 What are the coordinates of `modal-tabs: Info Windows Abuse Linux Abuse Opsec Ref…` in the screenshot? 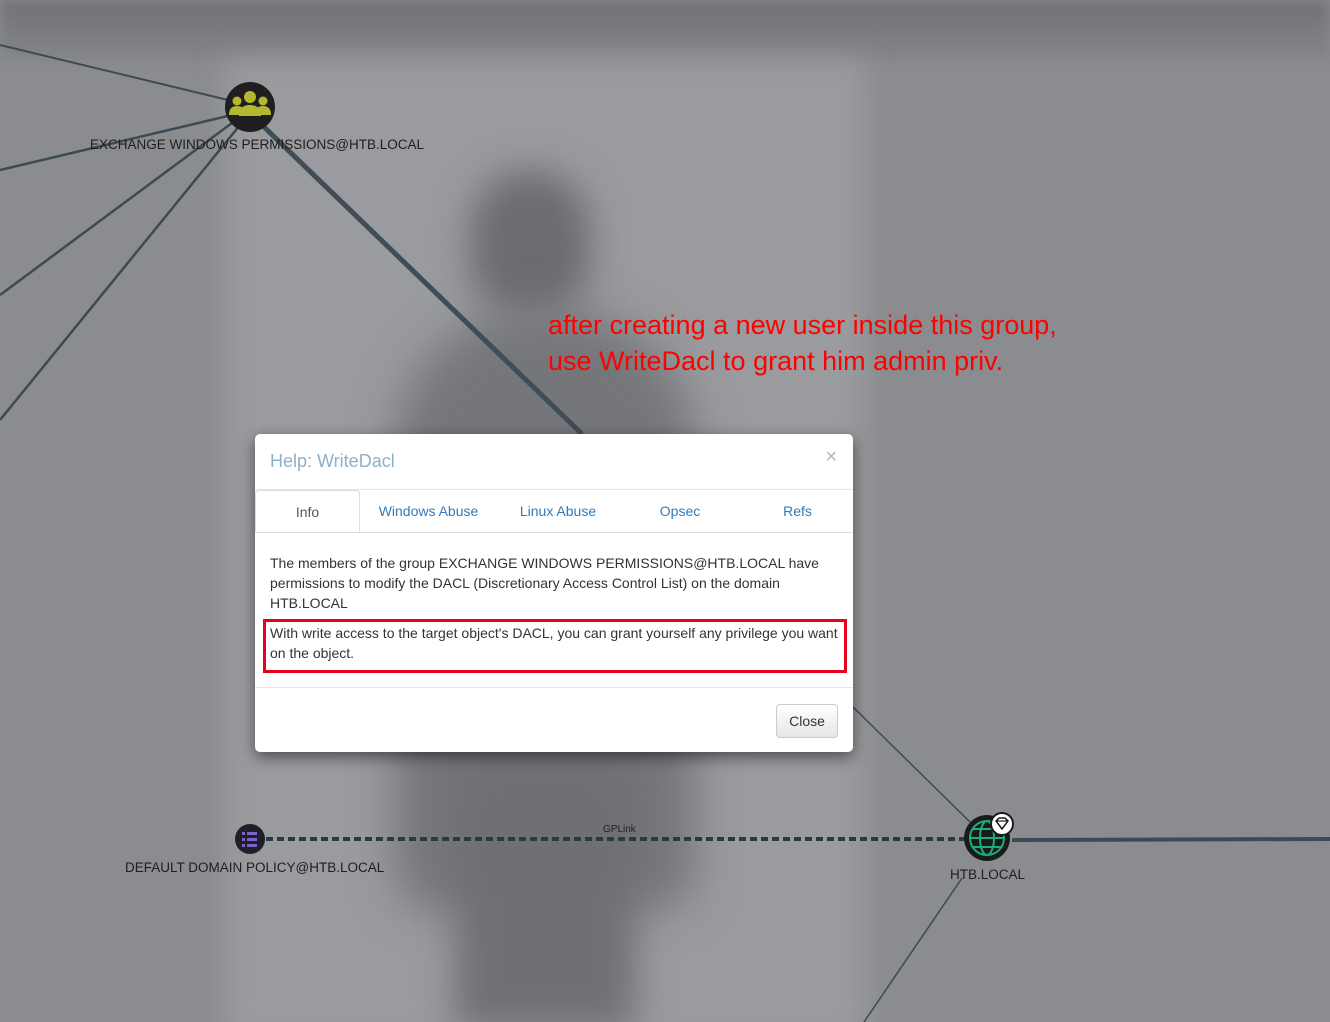 It's located at (554, 511).